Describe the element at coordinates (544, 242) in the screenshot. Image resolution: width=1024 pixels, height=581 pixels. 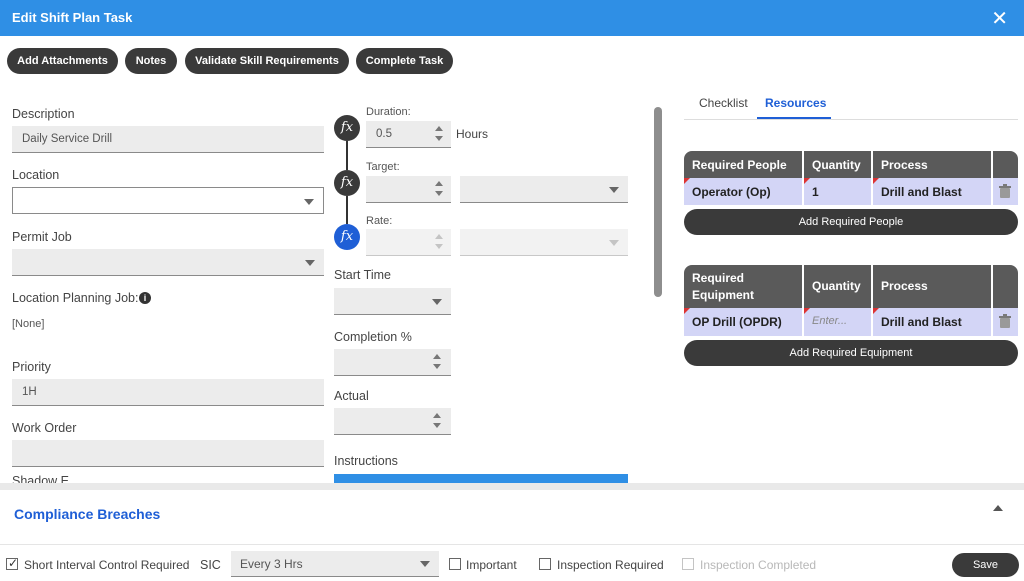
I see `rate-unit-select` at that location.